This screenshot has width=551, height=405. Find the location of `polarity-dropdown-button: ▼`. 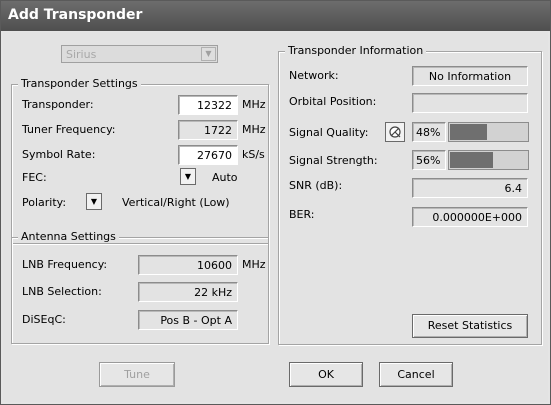

polarity-dropdown-button: ▼ is located at coordinates (94, 201).